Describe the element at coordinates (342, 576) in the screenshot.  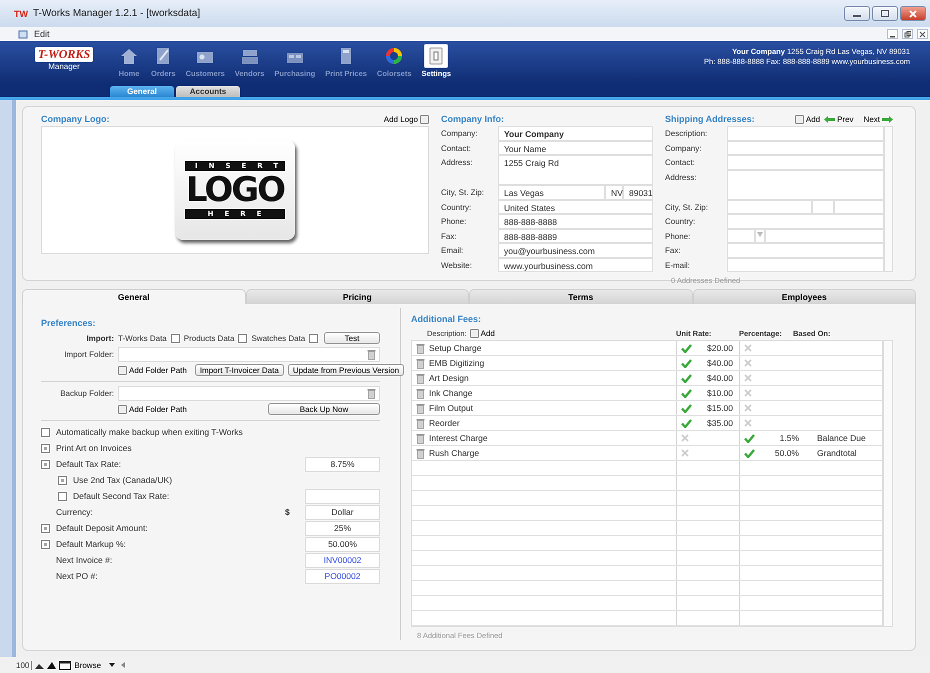
I see `input-field: PO00002` at that location.